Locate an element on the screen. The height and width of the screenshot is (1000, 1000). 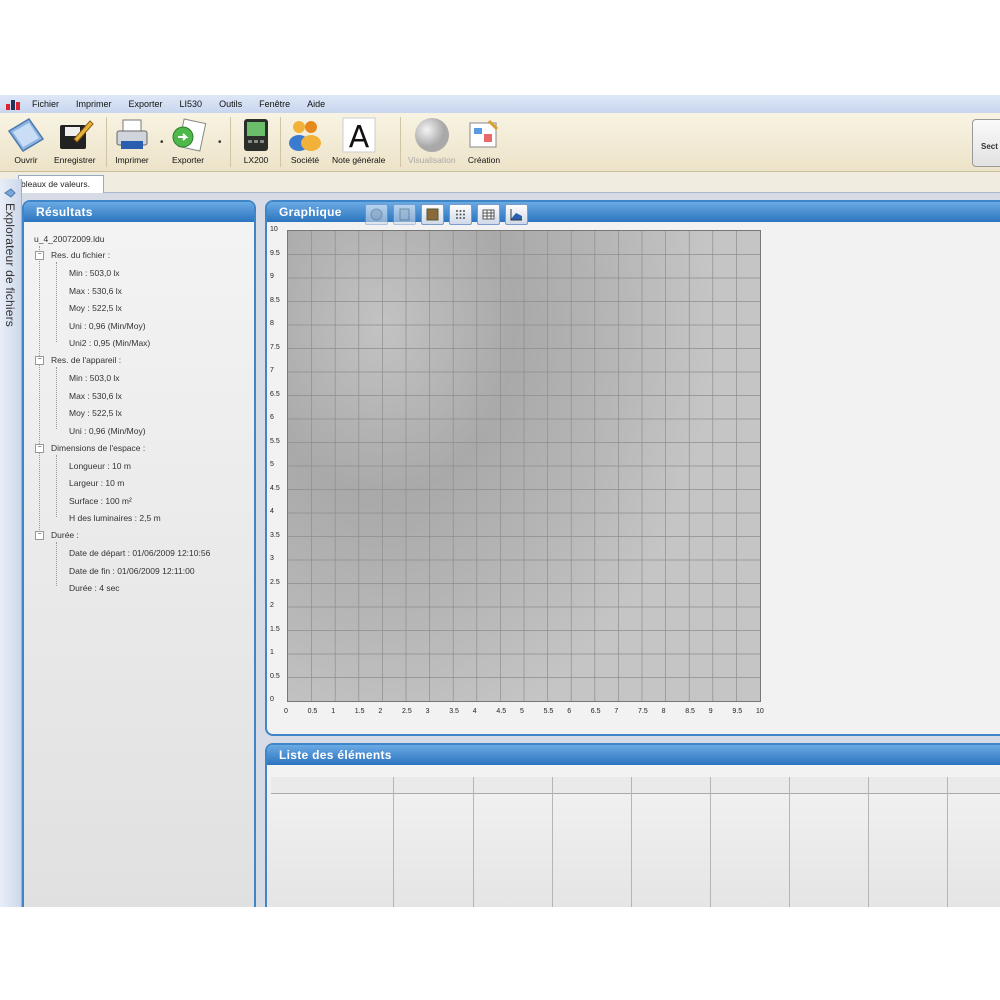
pin-icon is located at coordinates (10, 191).